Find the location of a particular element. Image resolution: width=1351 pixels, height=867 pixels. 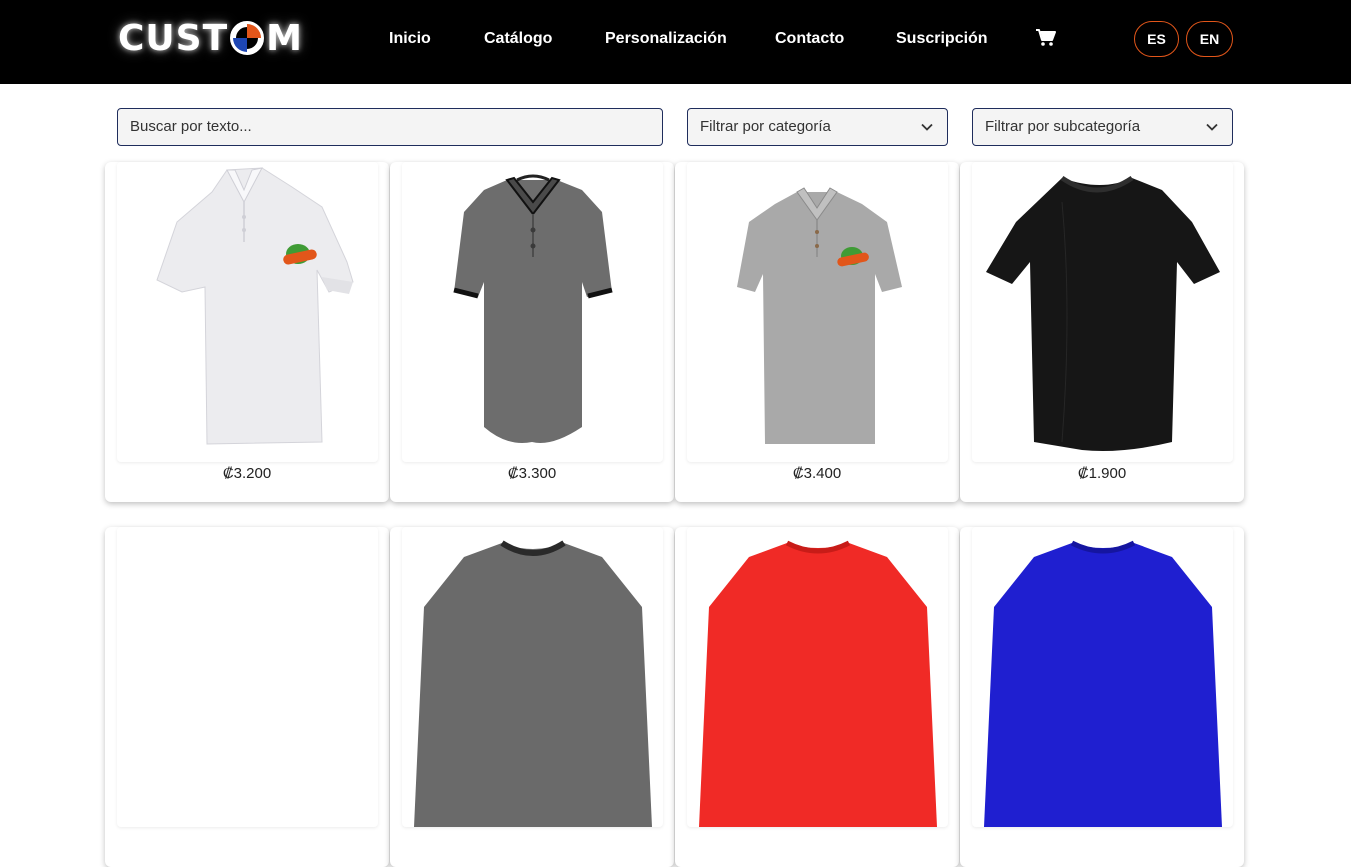

product-price: ₡3.300 is located at coordinates (532, 473).